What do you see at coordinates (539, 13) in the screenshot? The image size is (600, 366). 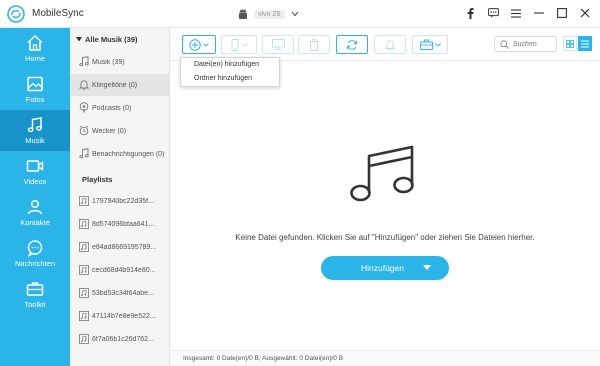 I see `minimize-icon` at bounding box center [539, 13].